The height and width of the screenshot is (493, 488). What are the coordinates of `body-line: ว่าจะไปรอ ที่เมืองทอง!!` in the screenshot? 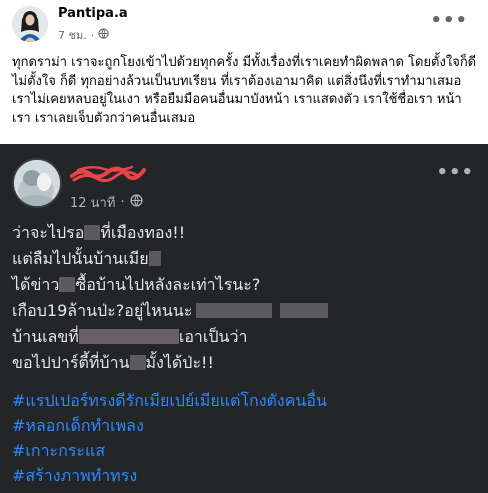 It's located at (99, 232).